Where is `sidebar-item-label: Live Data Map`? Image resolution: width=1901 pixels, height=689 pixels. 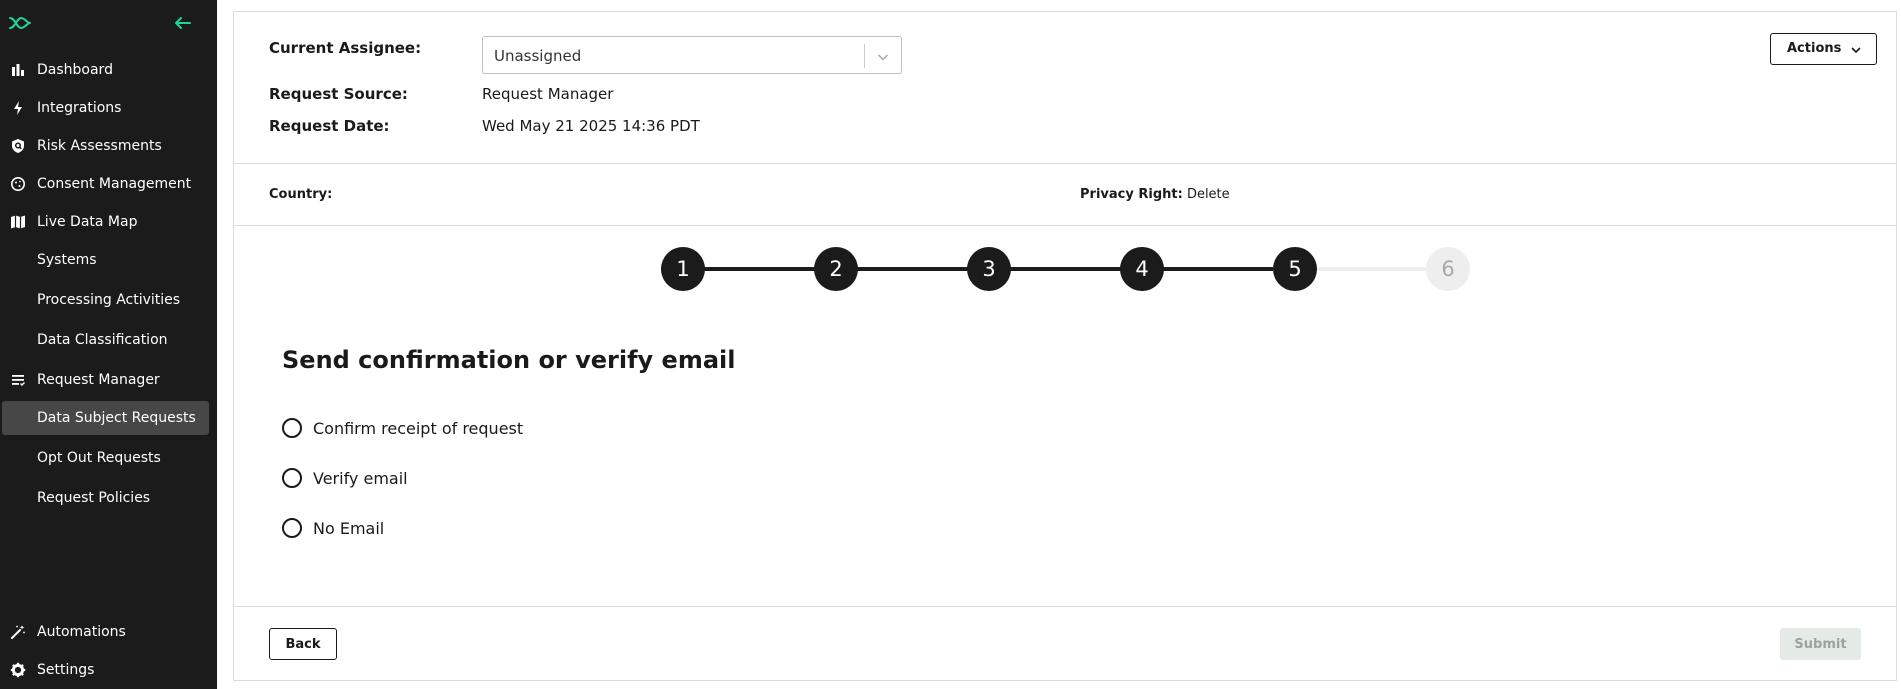
sidebar-item-label: Live Data Map is located at coordinates (87, 222).